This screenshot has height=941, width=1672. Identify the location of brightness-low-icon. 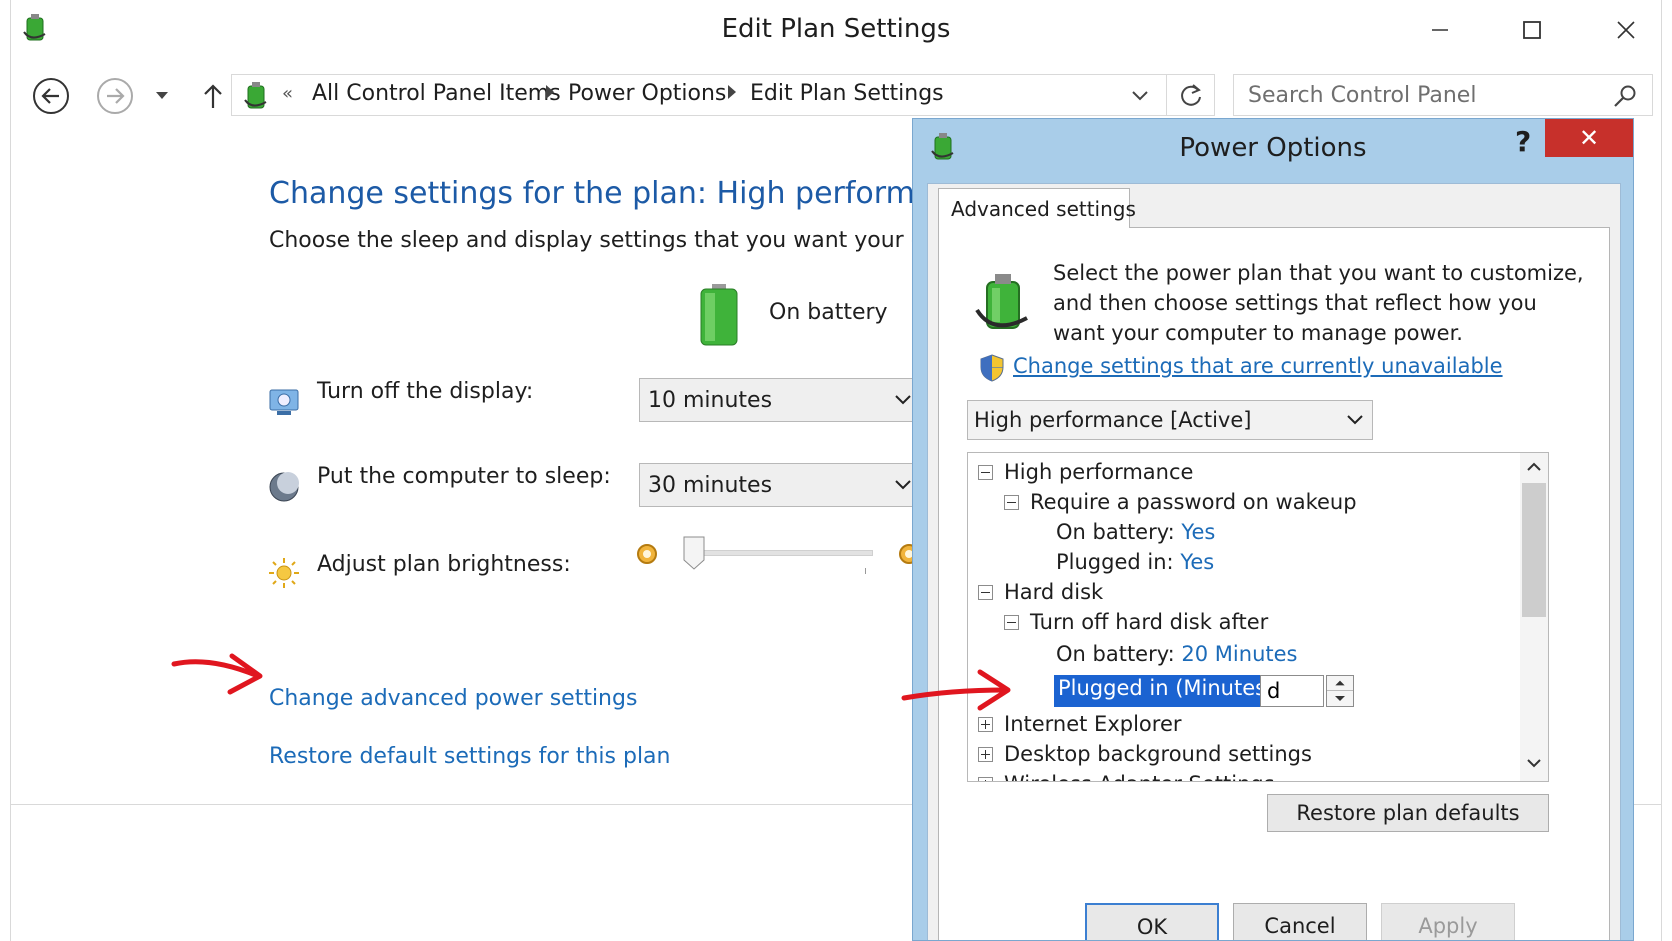
(647, 554).